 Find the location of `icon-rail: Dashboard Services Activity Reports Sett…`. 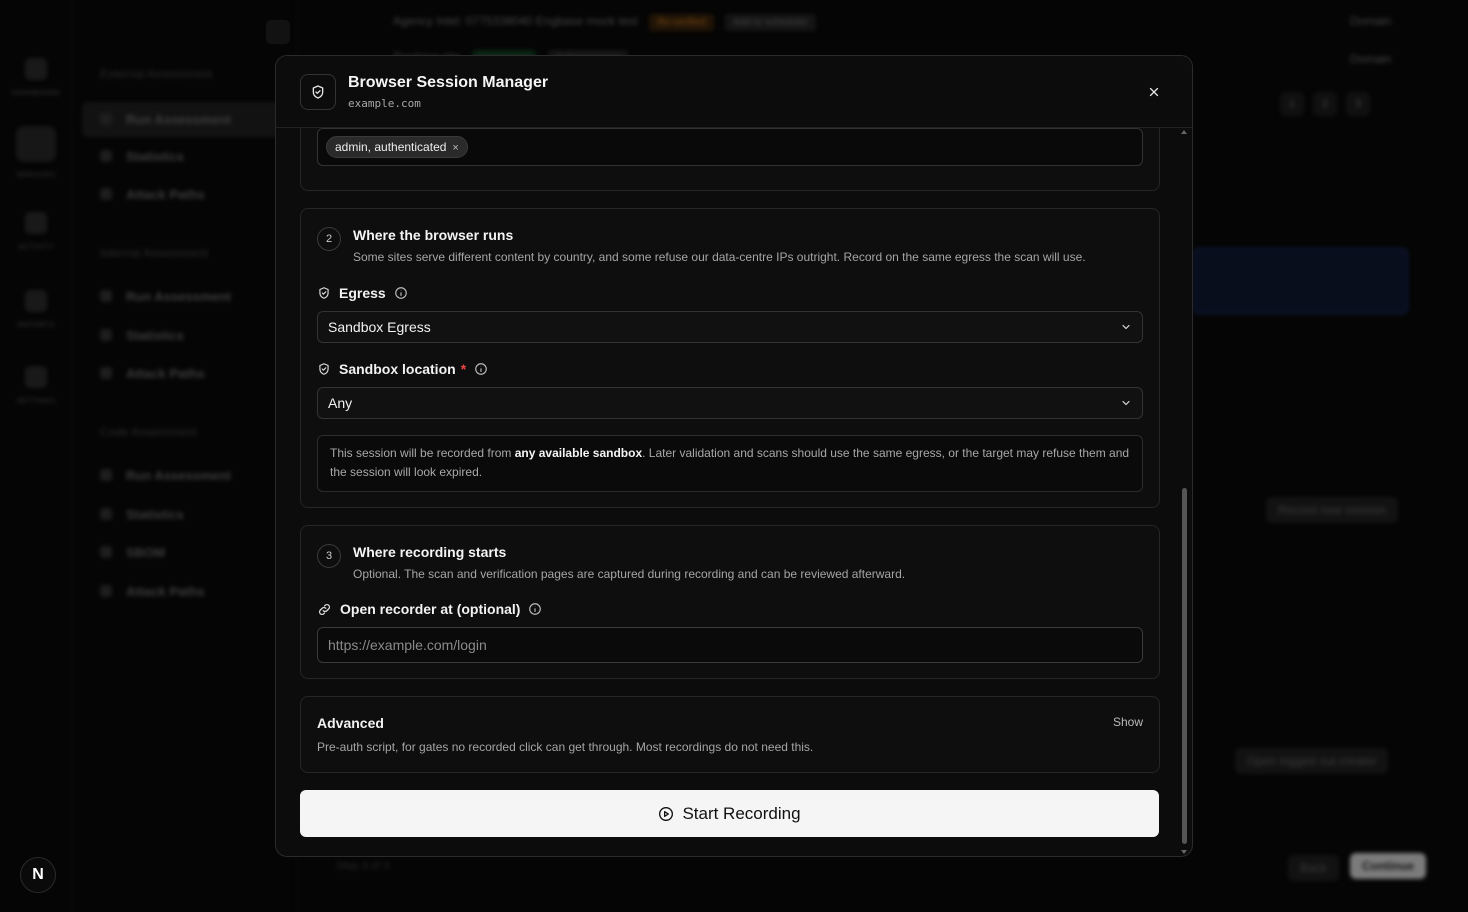

icon-rail: Dashboard Services Activity Reports Sett… is located at coordinates (36, 456).